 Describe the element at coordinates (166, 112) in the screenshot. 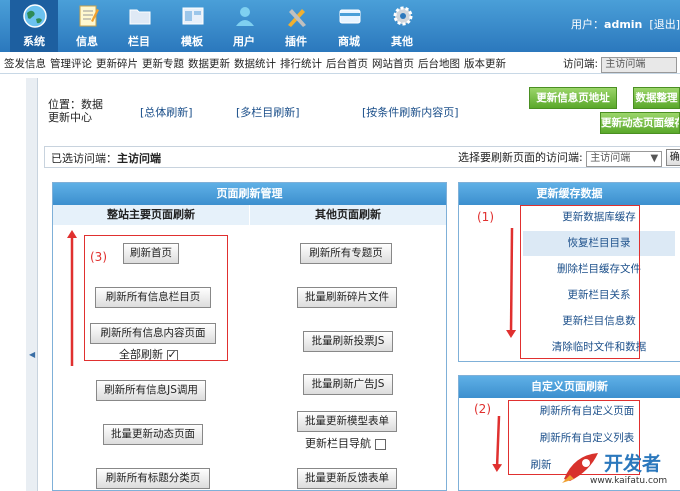

I see `overall-refresh-link: [总体刷新]` at that location.